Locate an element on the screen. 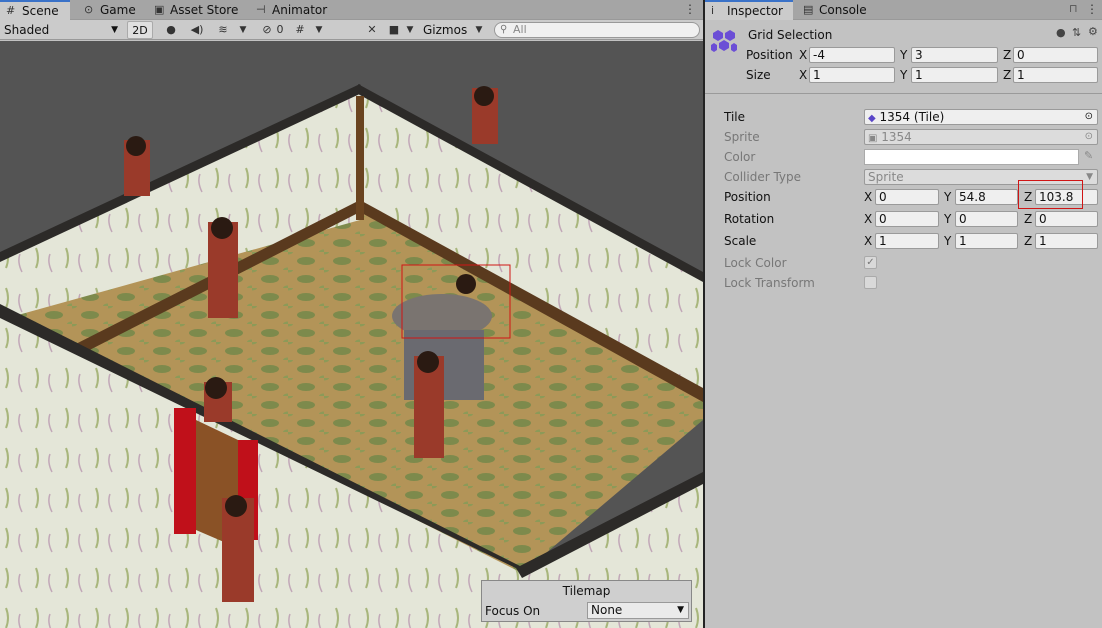  tilemap-overlay-title: Tilemap is located at coordinates (586, 591).